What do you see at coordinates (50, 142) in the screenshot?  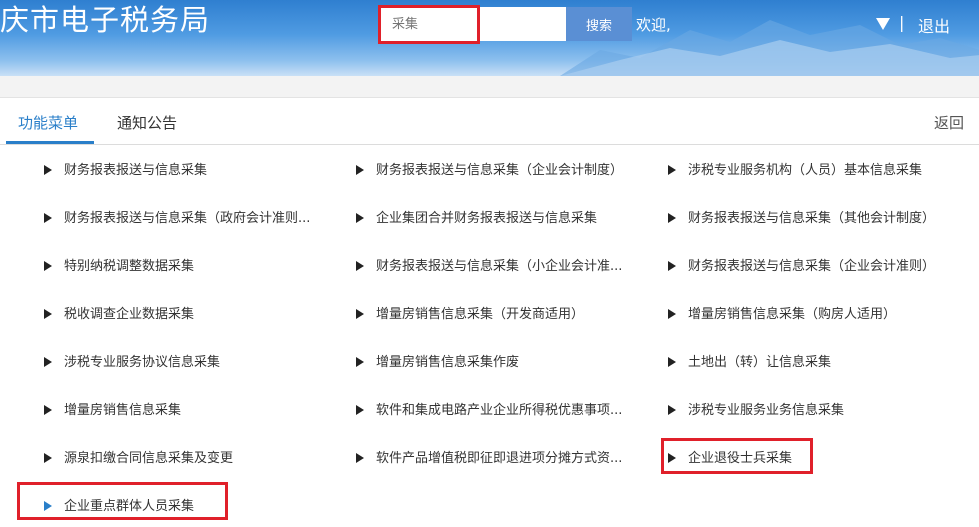 I see `active-tab-indicator` at bounding box center [50, 142].